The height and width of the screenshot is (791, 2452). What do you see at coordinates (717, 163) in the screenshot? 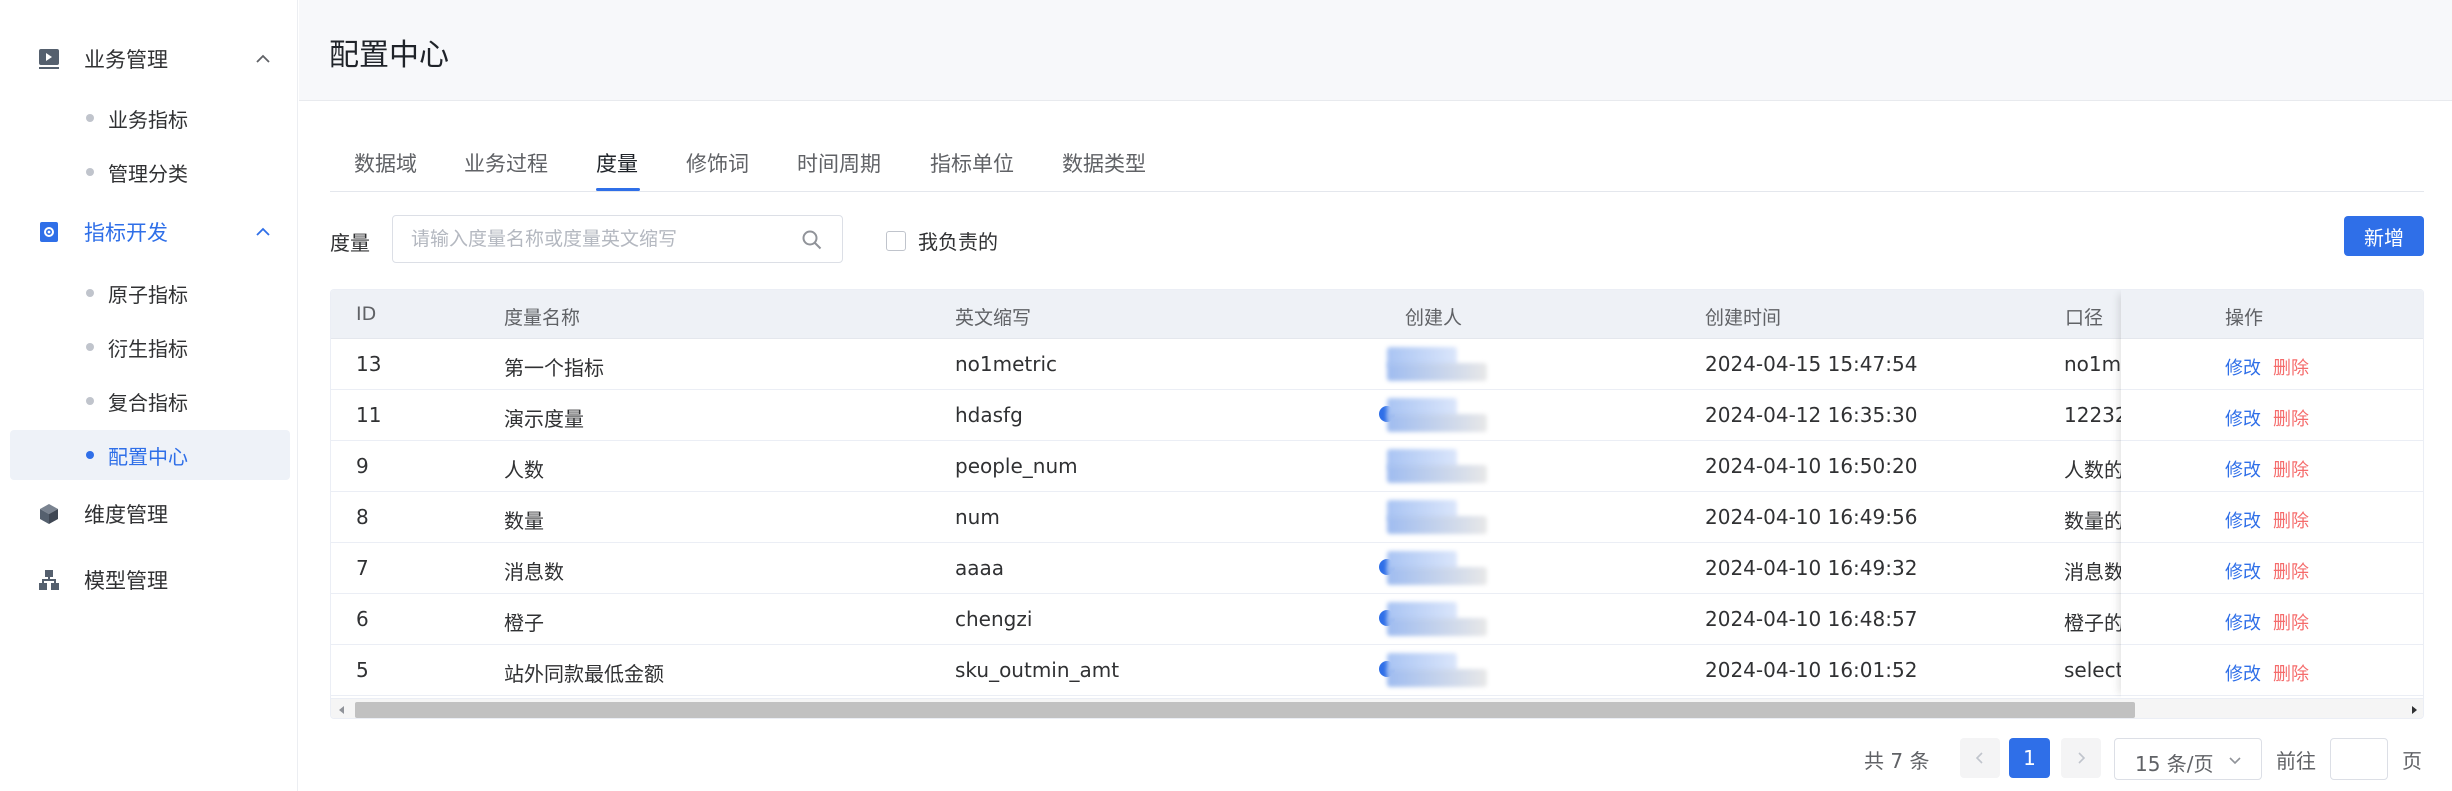
I see `tab-modifier: 修饰词` at bounding box center [717, 163].